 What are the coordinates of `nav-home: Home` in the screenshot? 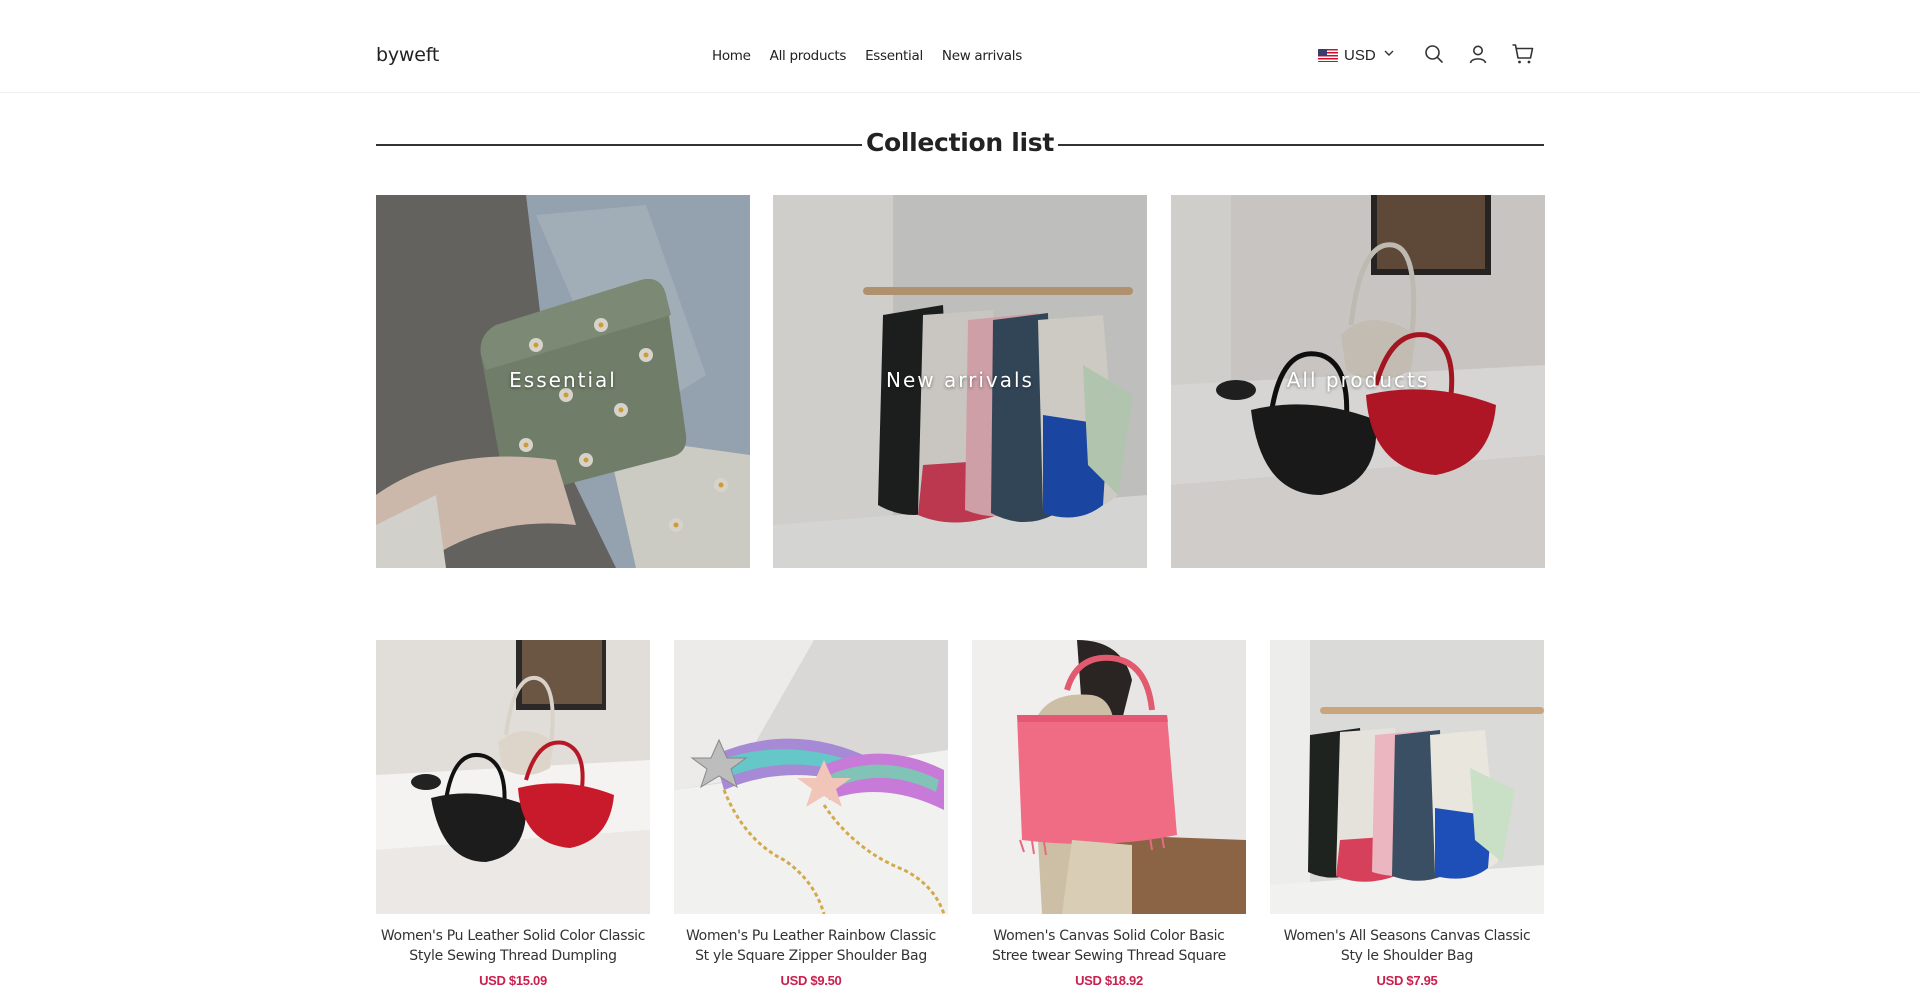 It's located at (731, 56).